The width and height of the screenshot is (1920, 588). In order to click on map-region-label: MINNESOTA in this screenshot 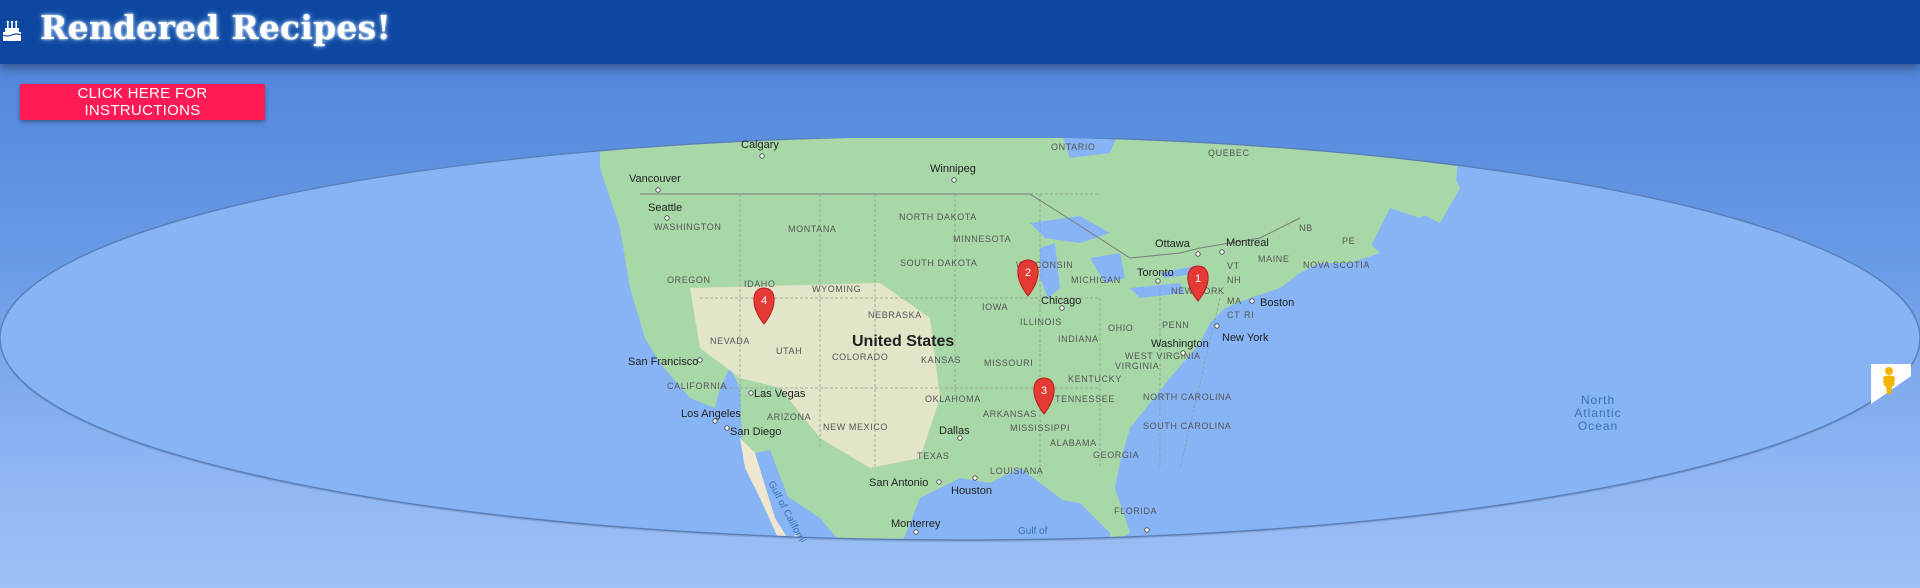, I will do `click(982, 239)`.